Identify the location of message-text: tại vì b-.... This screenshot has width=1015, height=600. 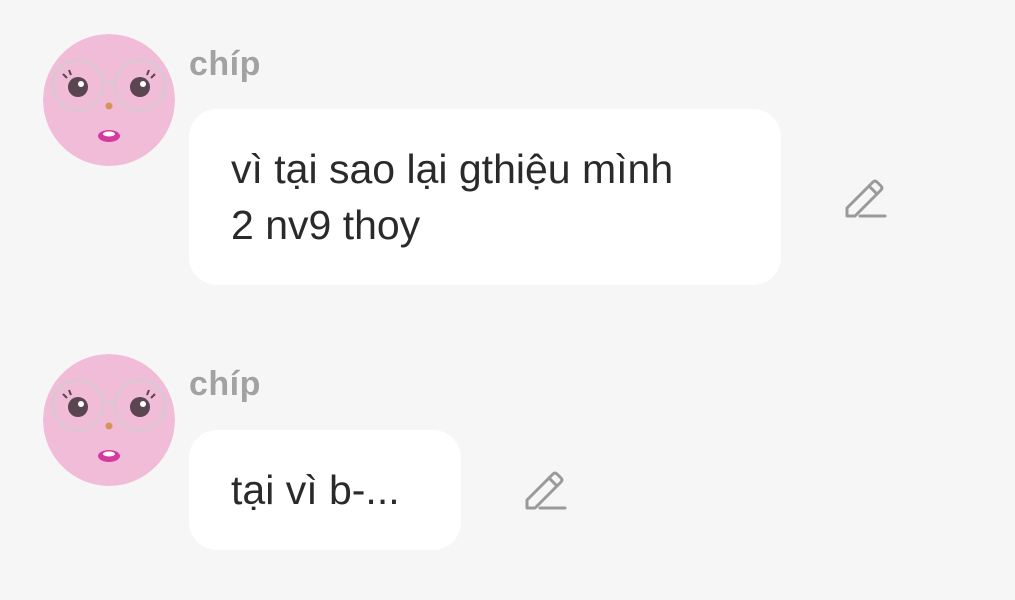
(315, 490).